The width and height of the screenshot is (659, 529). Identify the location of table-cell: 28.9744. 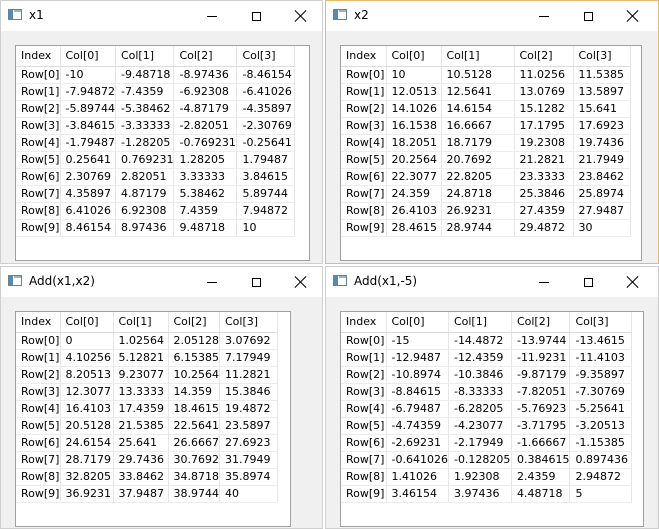
(478, 228).